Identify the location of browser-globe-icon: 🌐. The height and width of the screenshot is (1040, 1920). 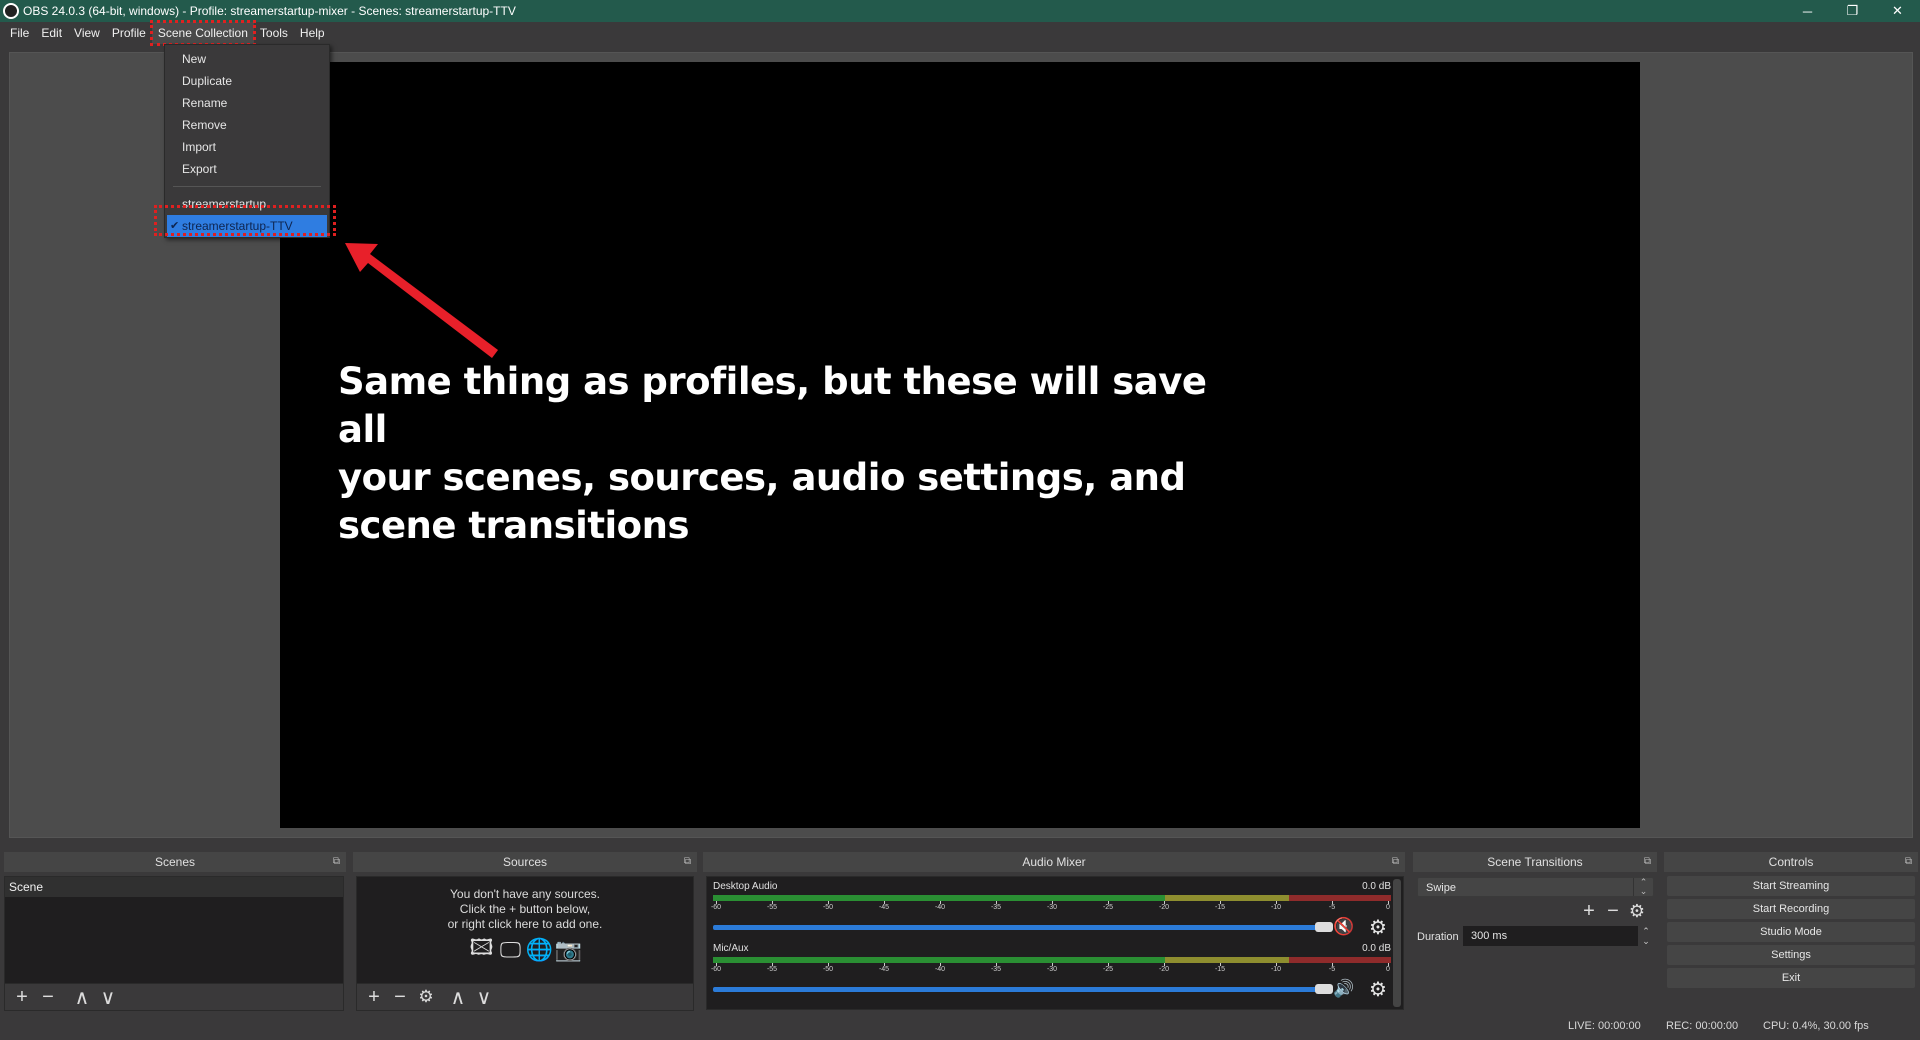
(539, 949).